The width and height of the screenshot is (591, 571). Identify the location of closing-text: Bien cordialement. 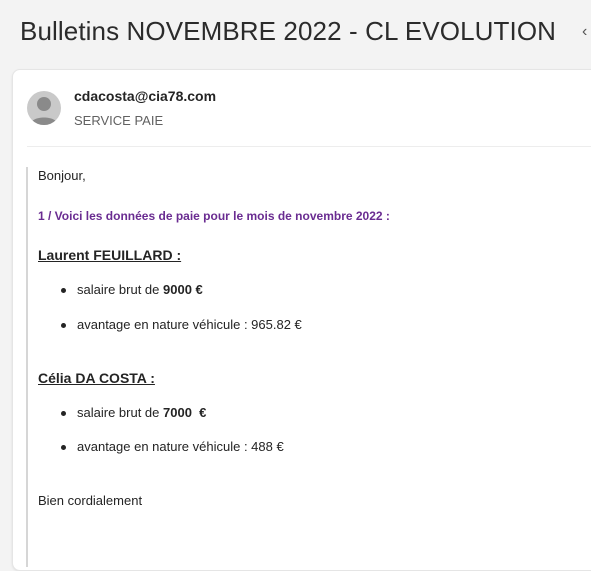
(90, 500).